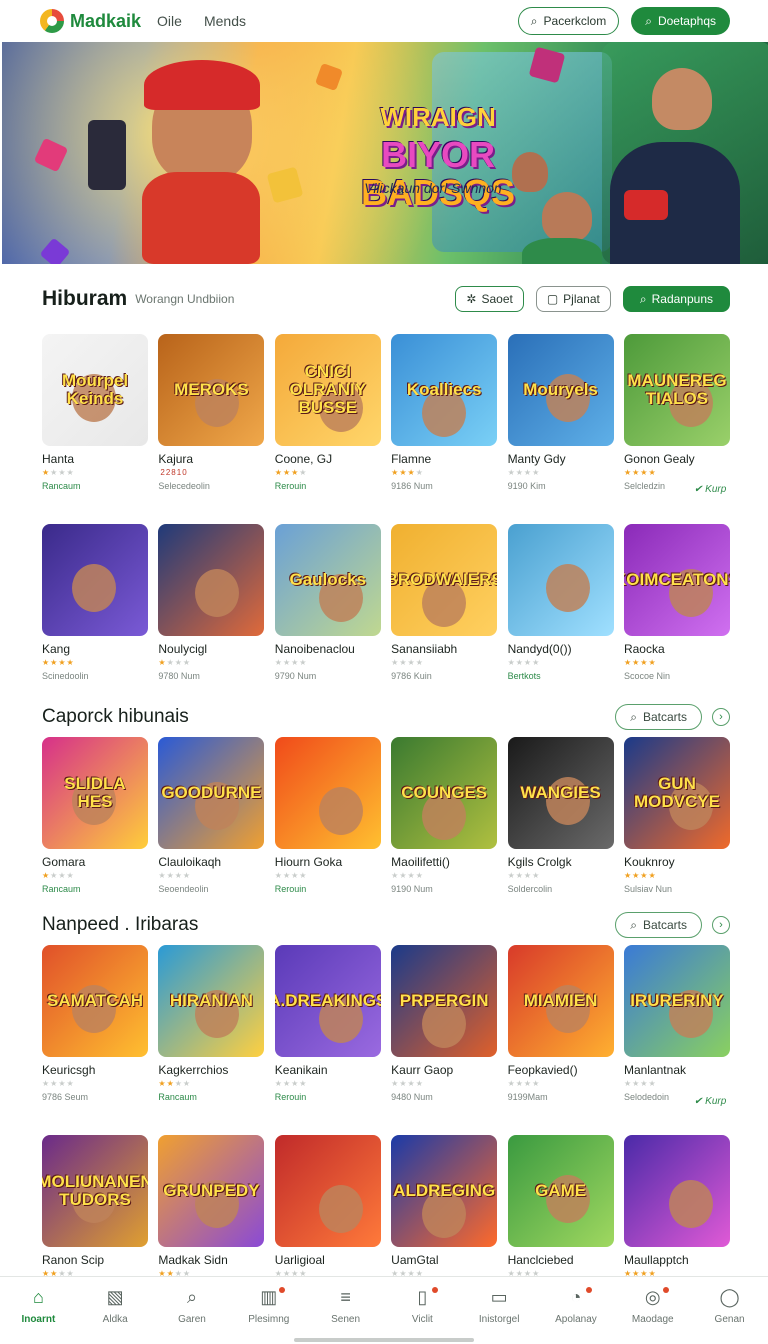  Describe the element at coordinates (38, 1305) in the screenshot. I see `nav-item-home: ⌂ Inoarnt` at that location.